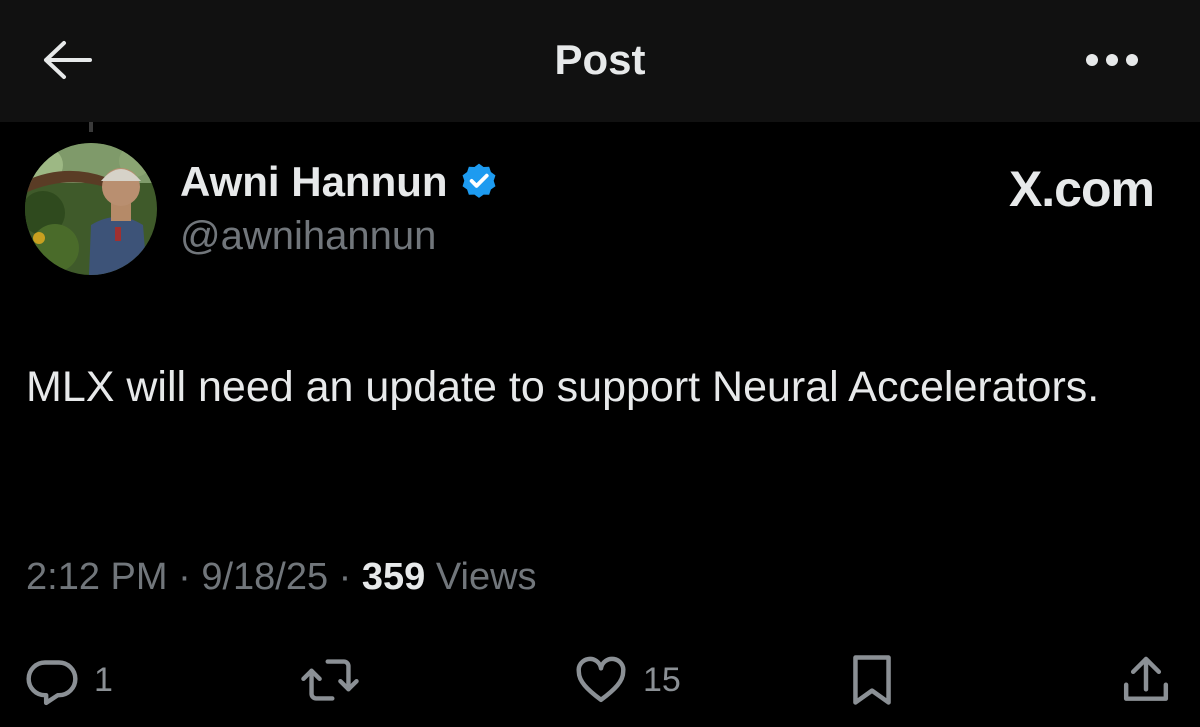  I want to click on action-bar: 1 15, so click(600, 680).